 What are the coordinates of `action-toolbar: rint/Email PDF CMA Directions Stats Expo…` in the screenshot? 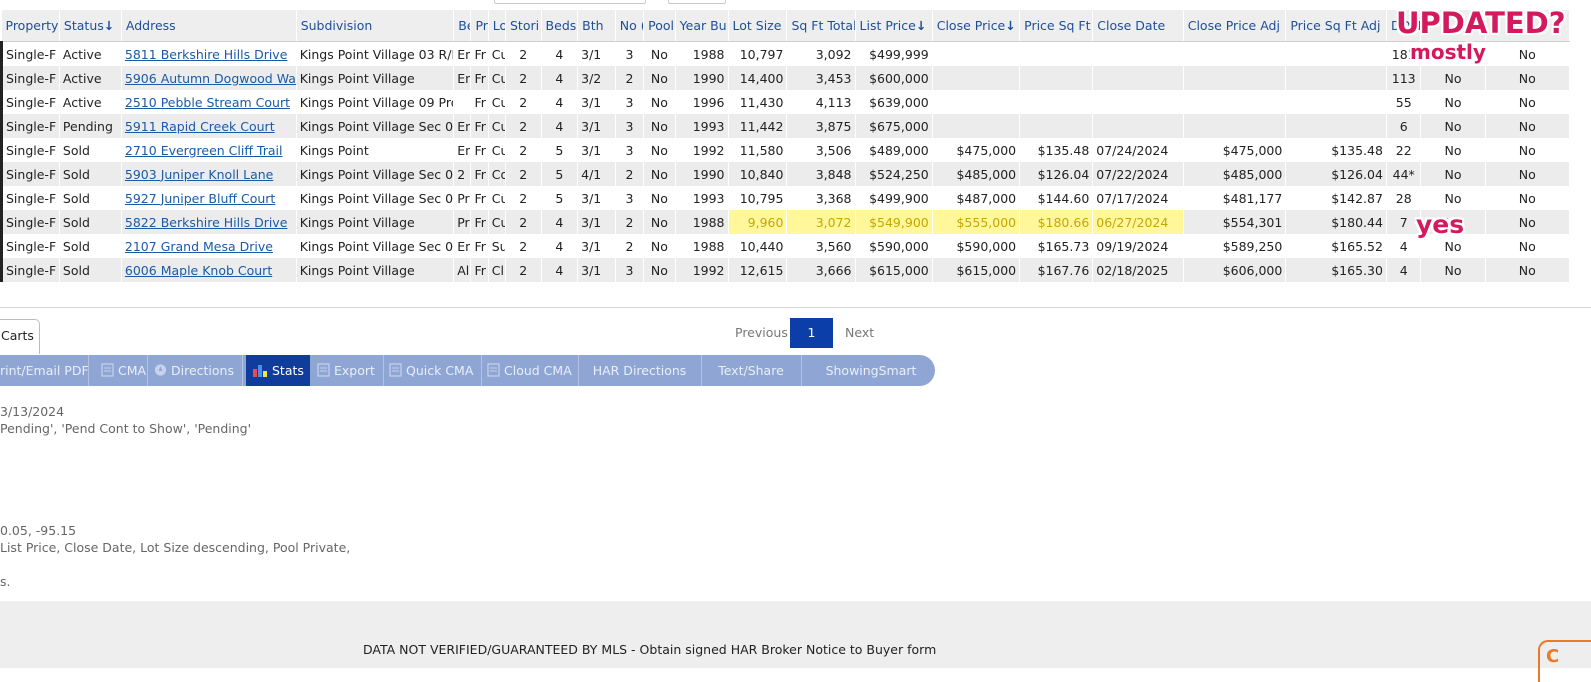 It's located at (467, 370).